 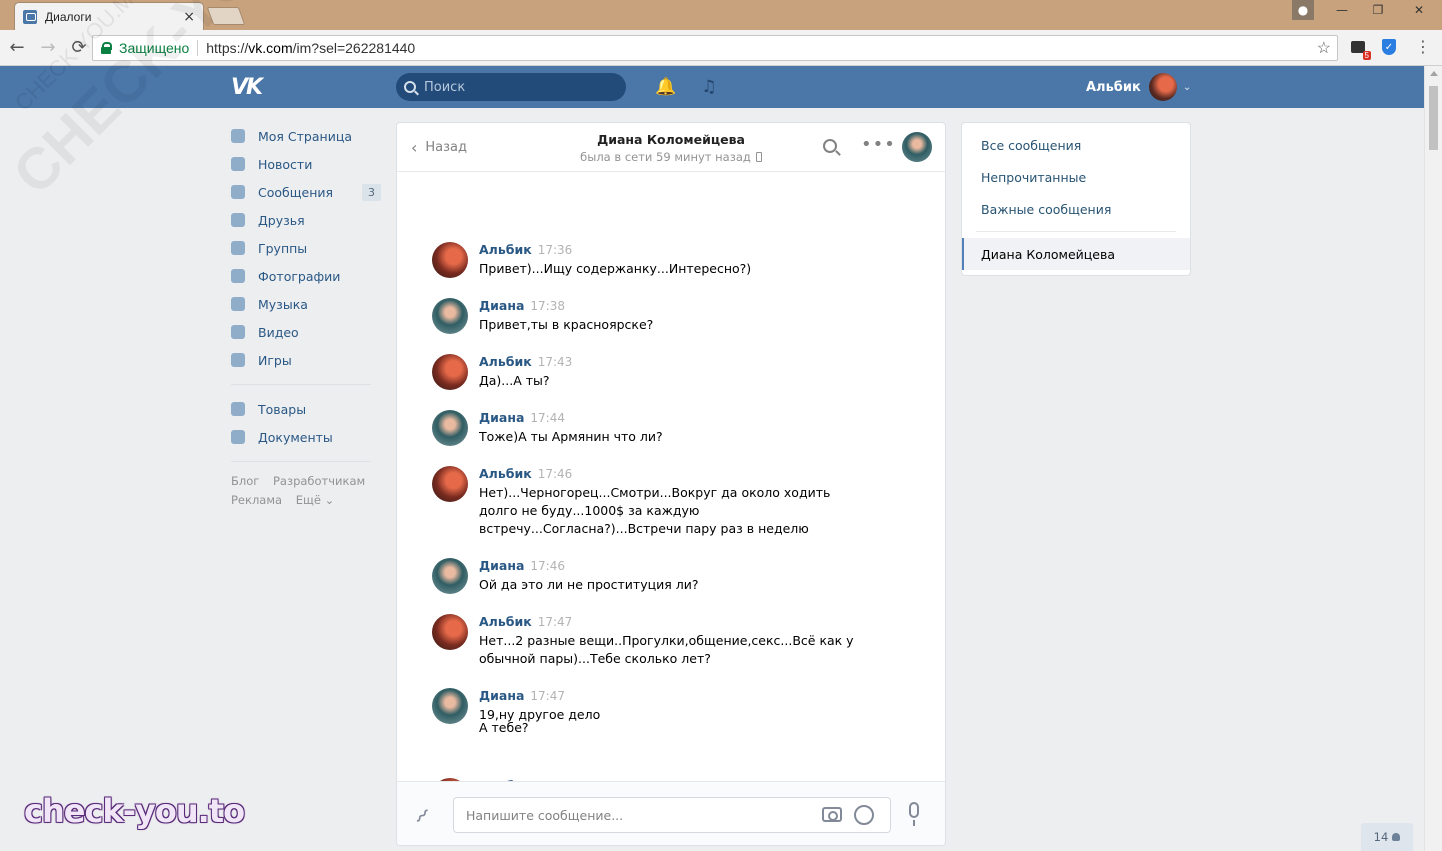 I want to click on message-text: Привет,ты в красноярске?, so click(x=566, y=324).